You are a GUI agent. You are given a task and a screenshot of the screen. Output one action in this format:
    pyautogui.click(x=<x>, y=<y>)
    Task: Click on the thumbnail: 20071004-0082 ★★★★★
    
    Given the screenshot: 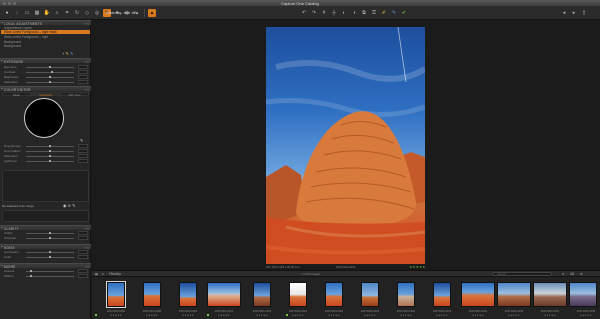 What is the action you would take?
    pyautogui.click(x=114, y=299)
    